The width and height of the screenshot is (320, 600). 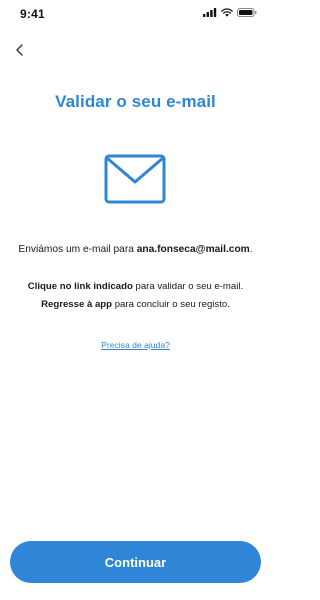 I want to click on battery-icon, so click(x=247, y=12).